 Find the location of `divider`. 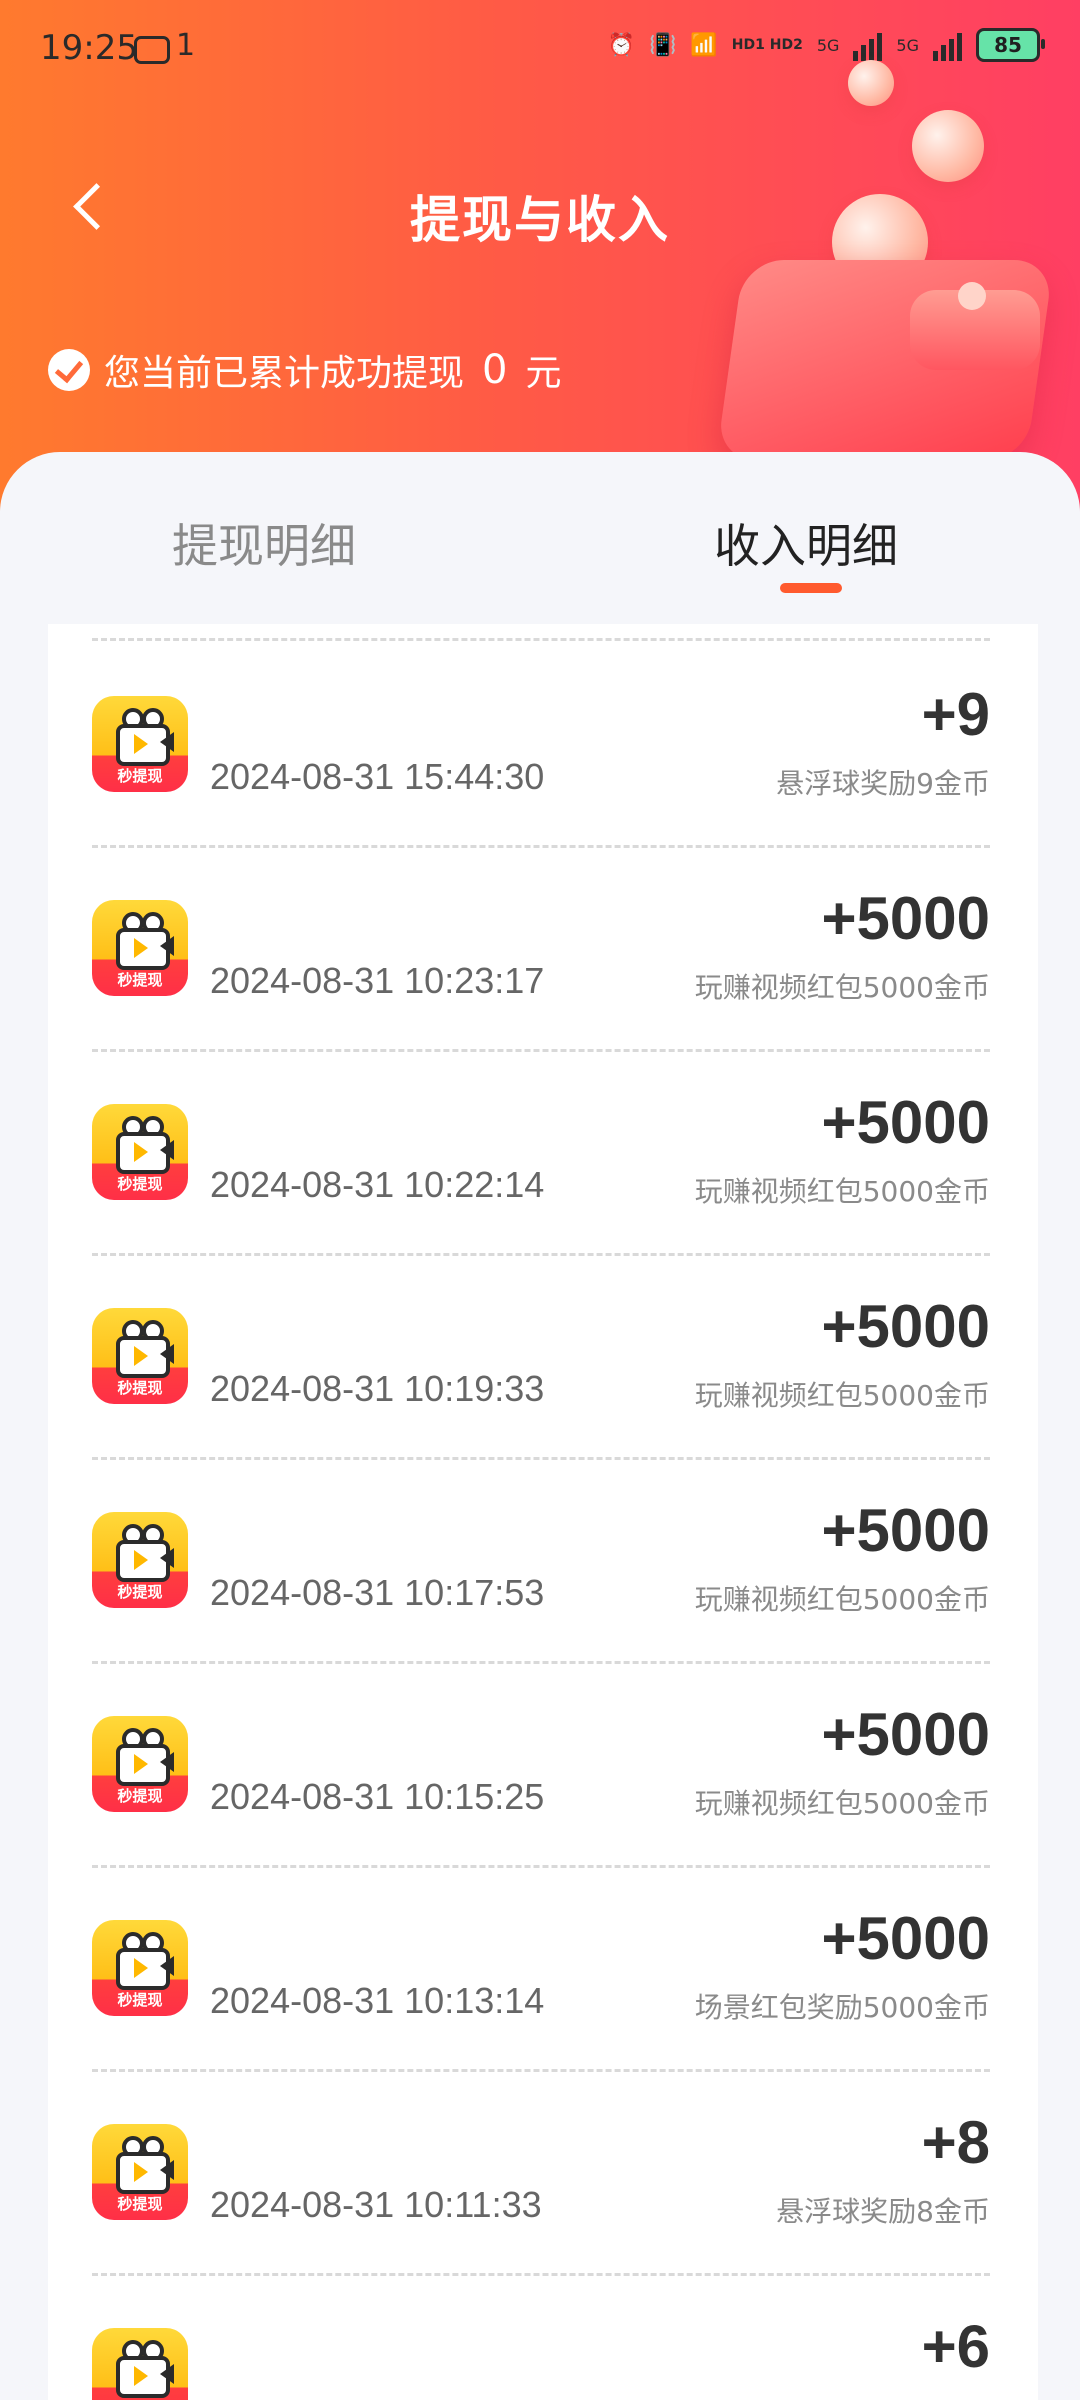

divider is located at coordinates (541, 639).